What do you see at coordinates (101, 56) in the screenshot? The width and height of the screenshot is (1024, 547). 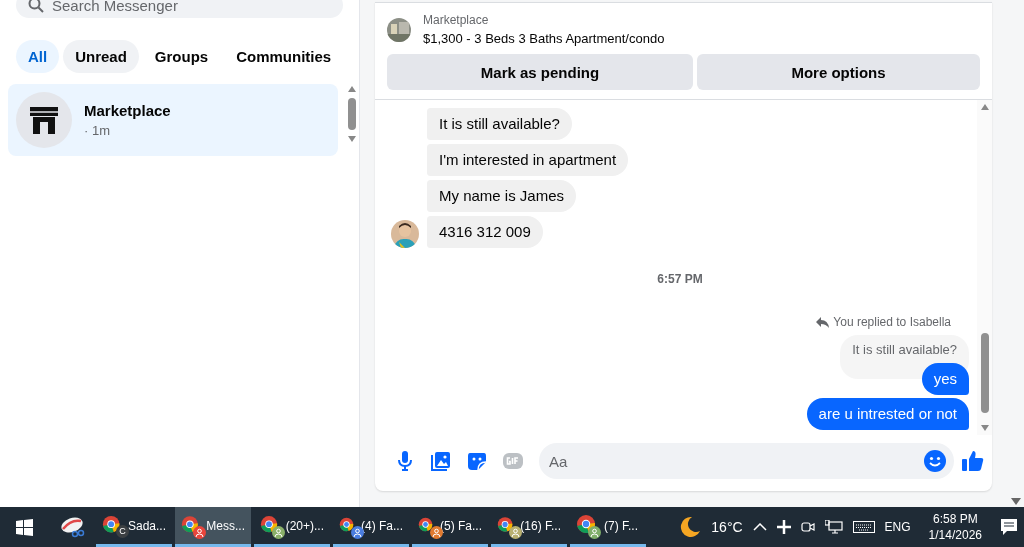 I see `filter-tab: Unread` at bounding box center [101, 56].